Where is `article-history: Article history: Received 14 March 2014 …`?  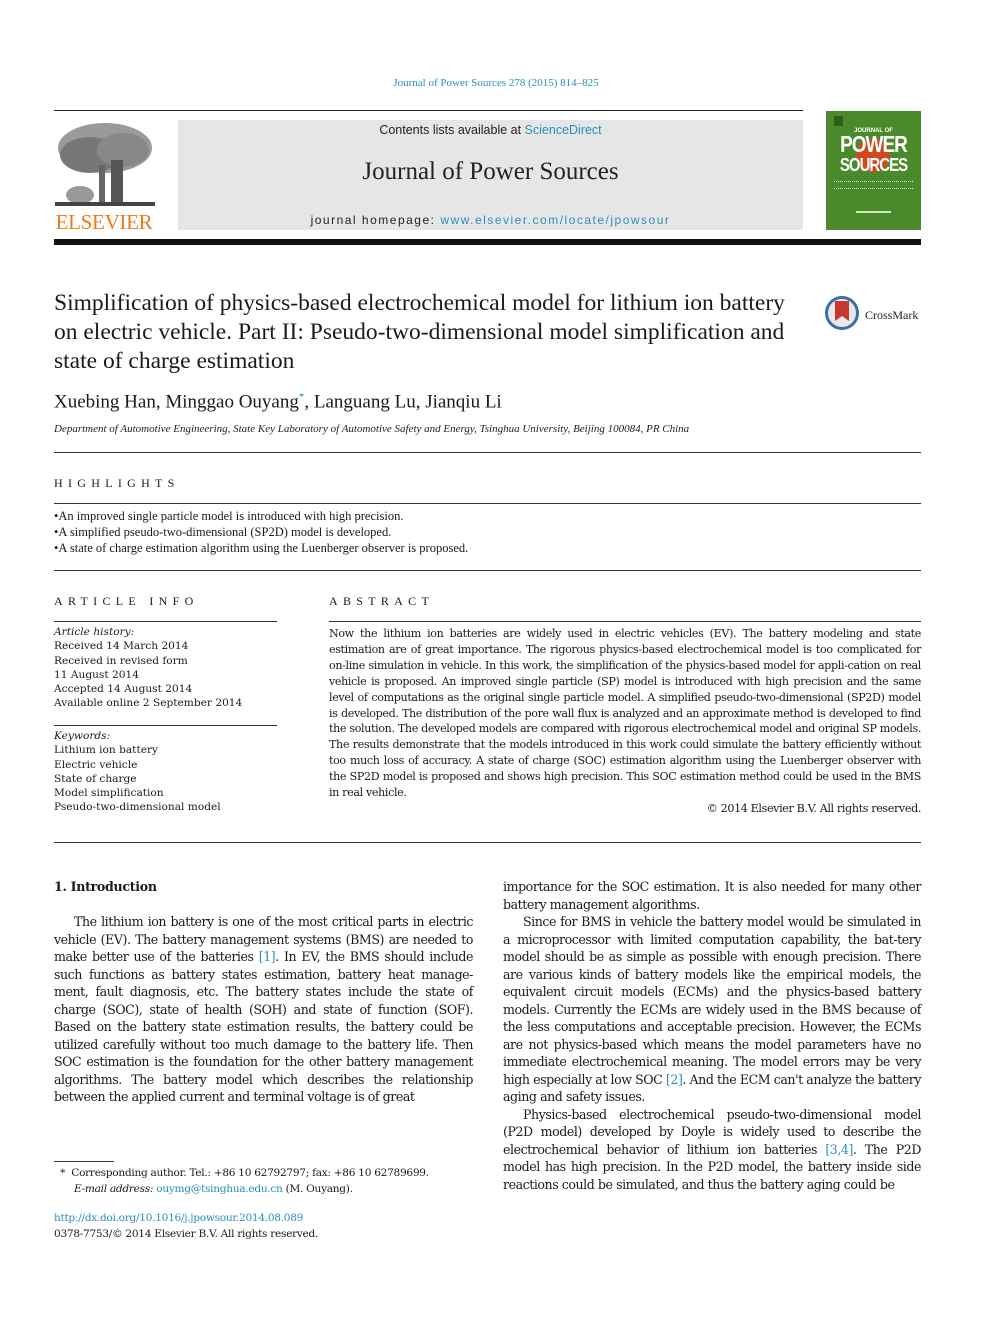
article-history: Article history: Received 14 March 2014 … is located at coordinates (166, 668).